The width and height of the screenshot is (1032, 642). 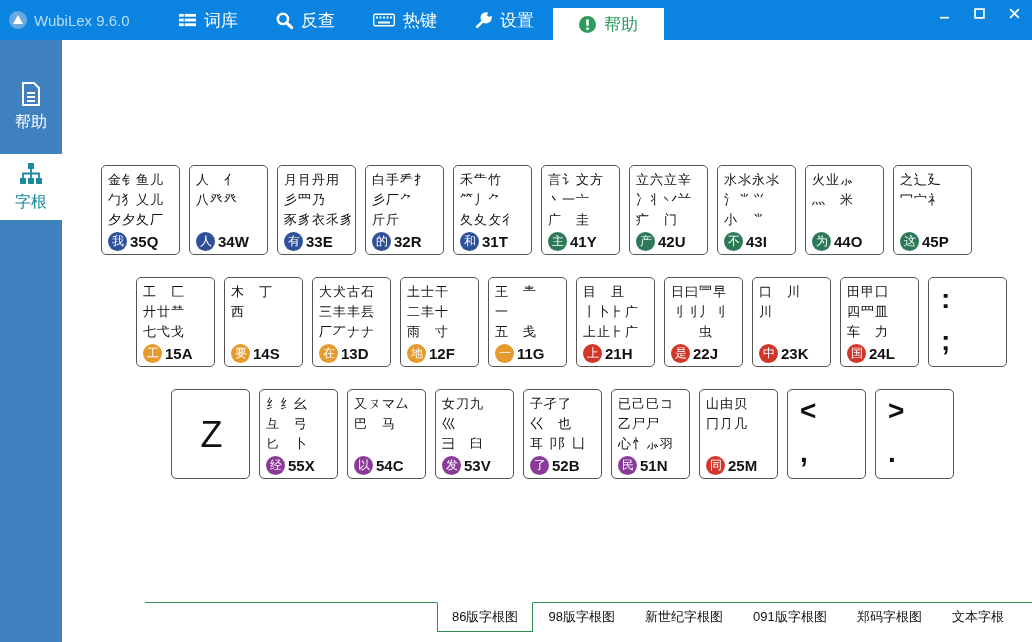 I want to click on key-symbol: ;, so click(x=946, y=341).